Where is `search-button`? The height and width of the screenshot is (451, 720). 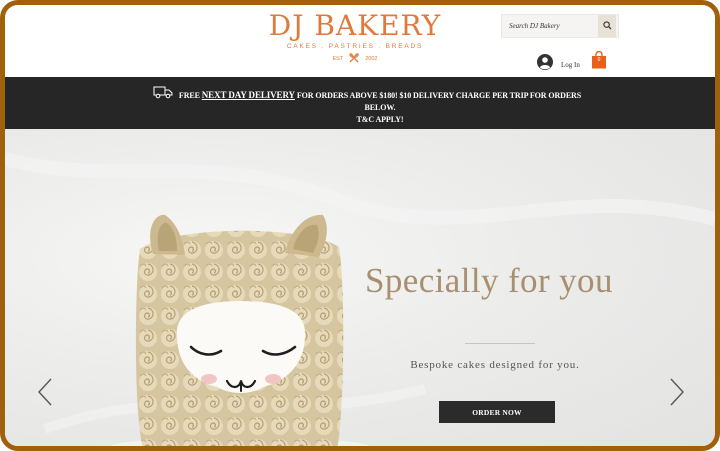
search-button is located at coordinates (607, 26).